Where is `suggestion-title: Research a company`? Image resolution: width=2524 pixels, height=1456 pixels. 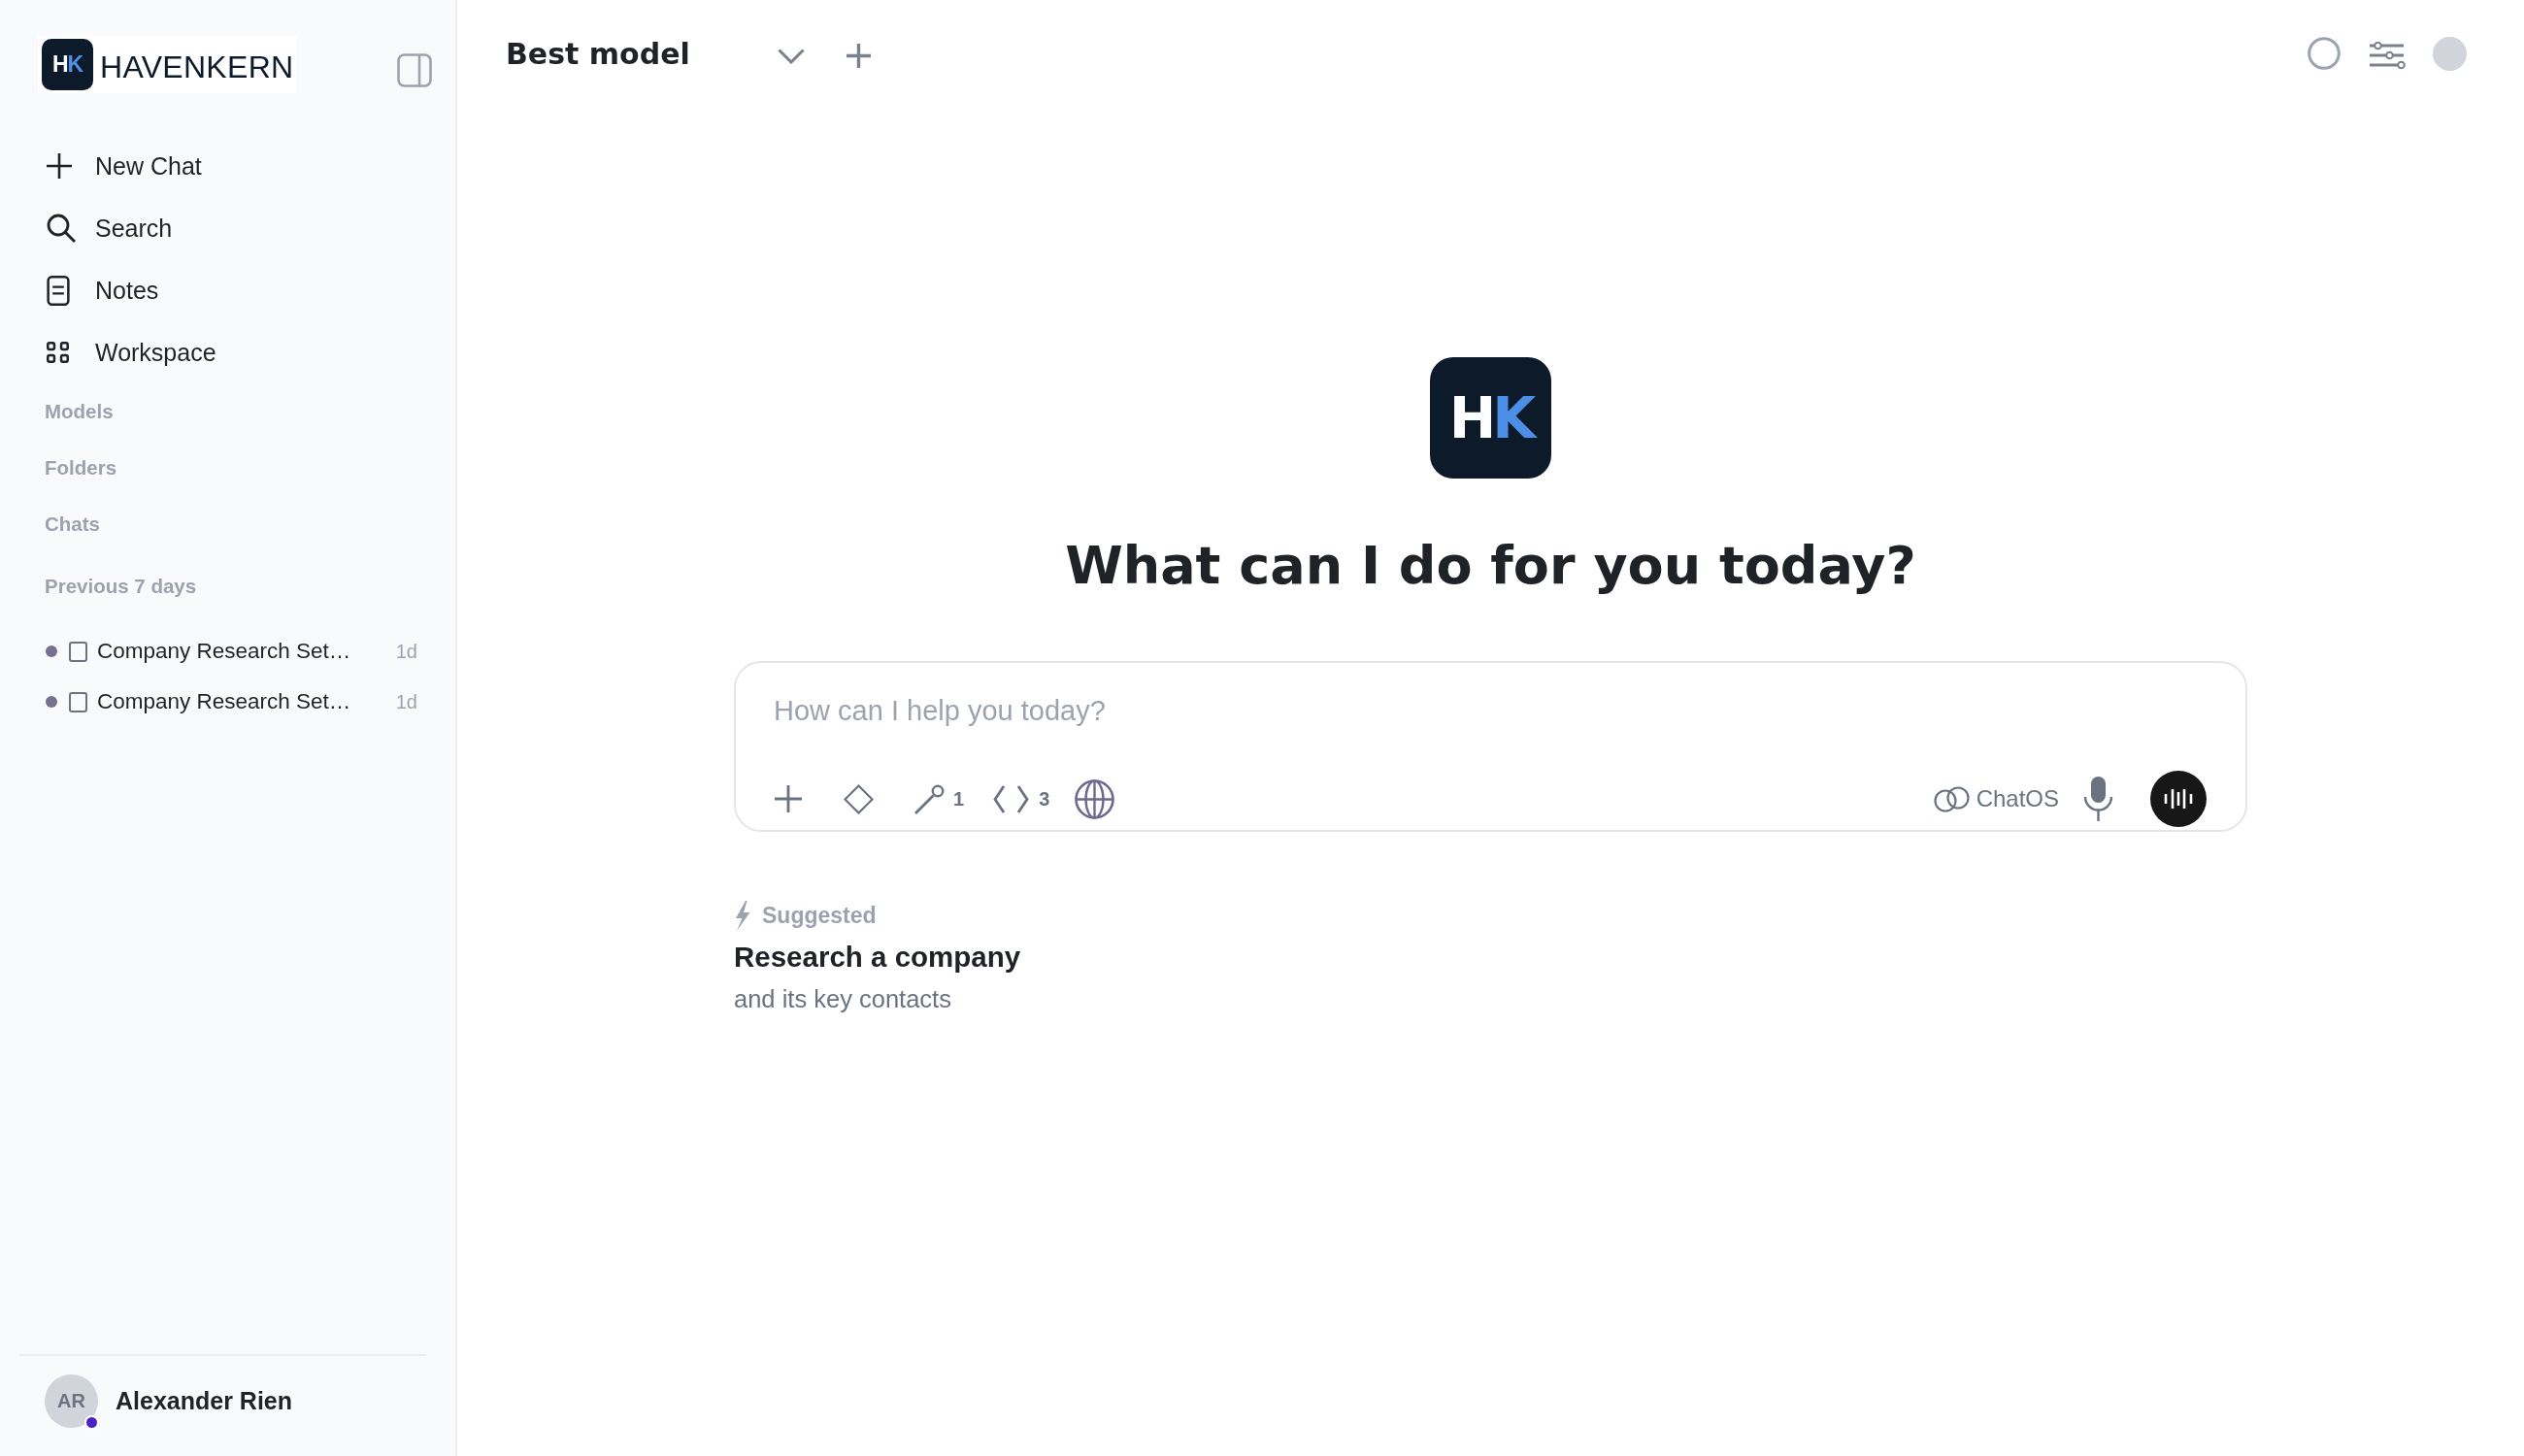 suggestion-title: Research a company is located at coordinates (877, 957).